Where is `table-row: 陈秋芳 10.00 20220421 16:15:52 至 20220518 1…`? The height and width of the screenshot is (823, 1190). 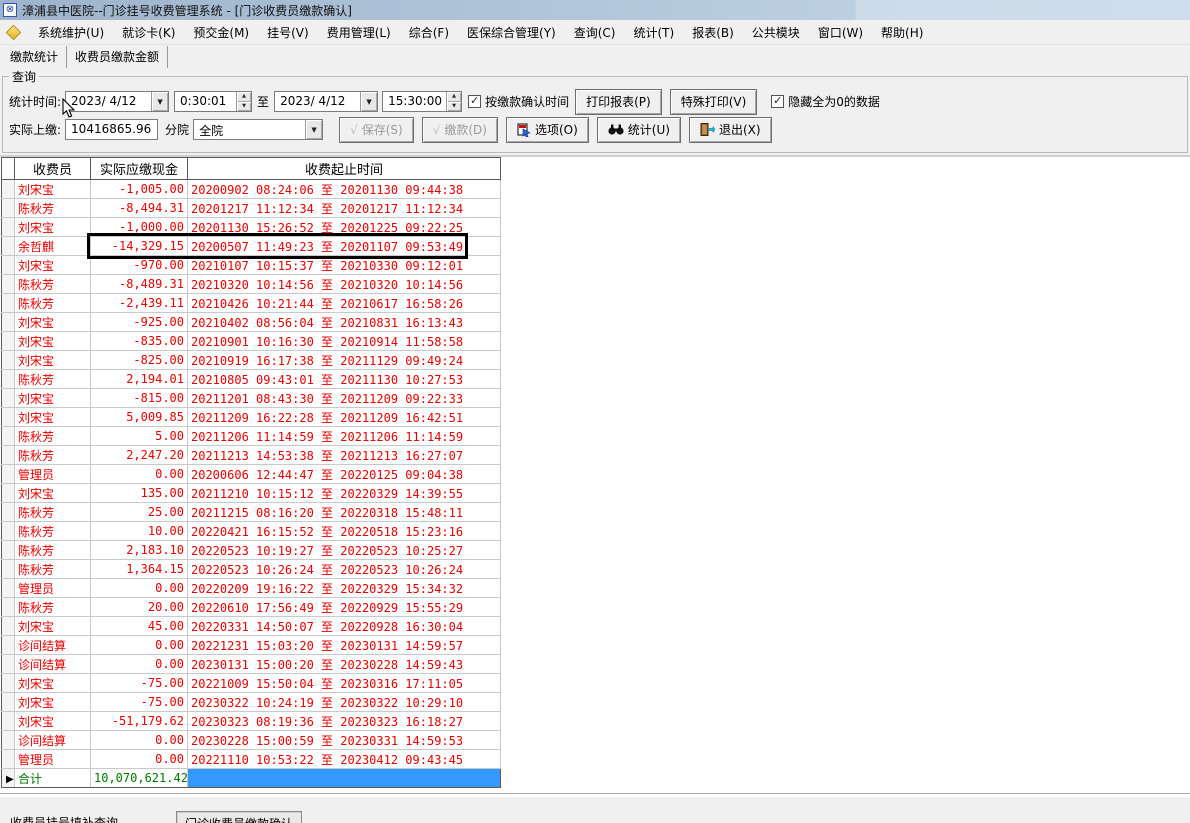 table-row: 陈秋芳 10.00 20220421 16:15:52 至 20220518 1… is located at coordinates (251, 531).